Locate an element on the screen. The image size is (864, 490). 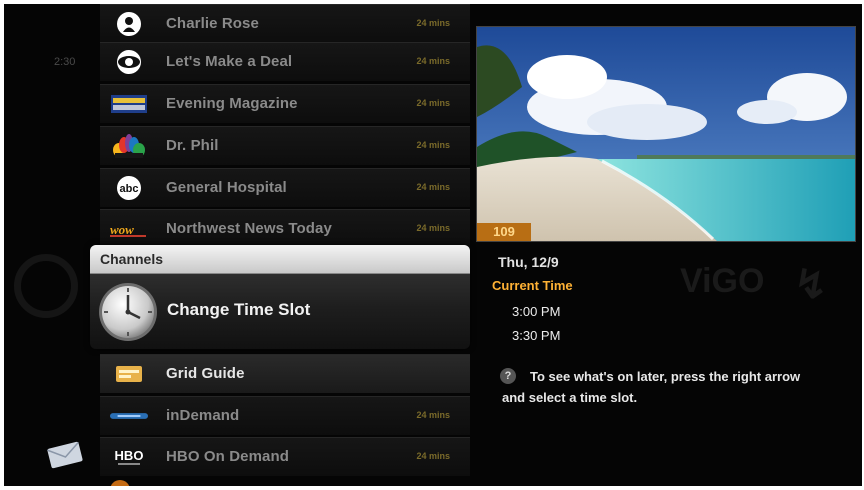
program-row: Evening Magazine 24 mins is located at coordinates (285, 103).